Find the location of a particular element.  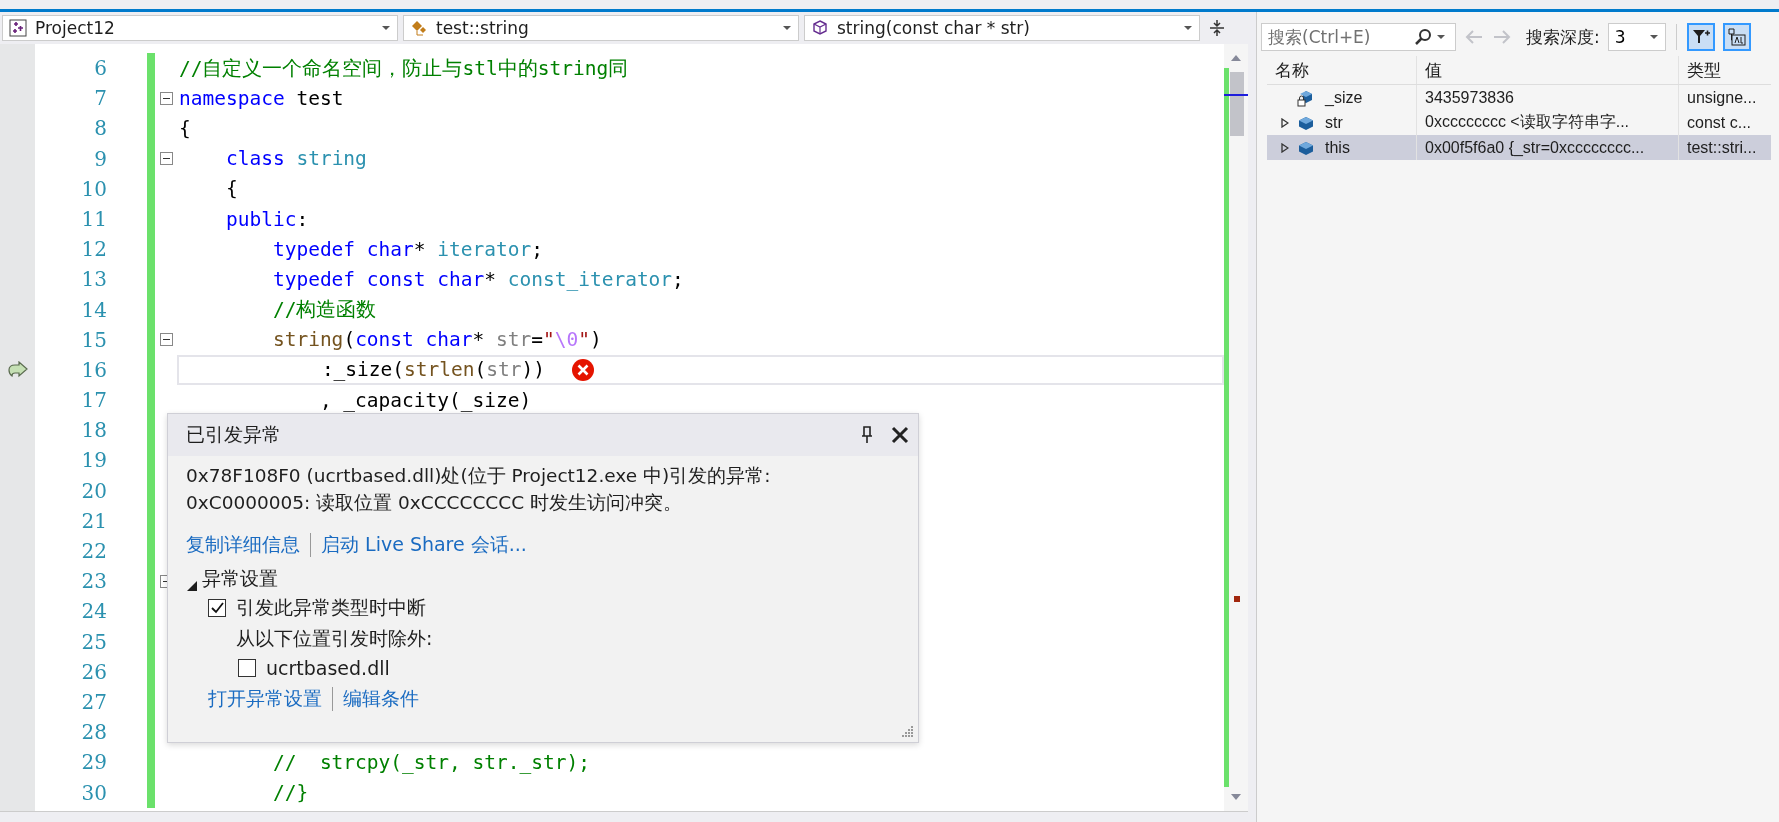

execution-arrow-icon is located at coordinates (17, 369).